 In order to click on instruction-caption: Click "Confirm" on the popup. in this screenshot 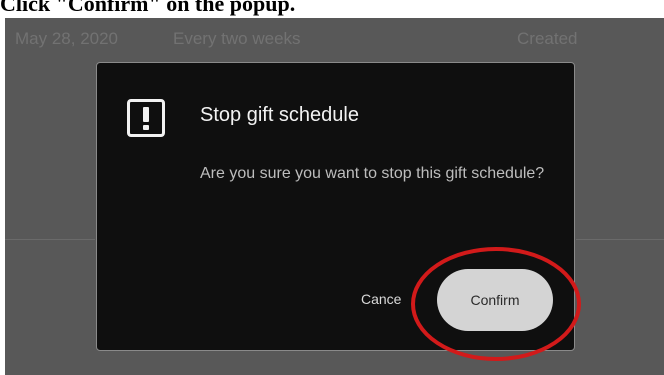, I will do `click(148, 8)`.